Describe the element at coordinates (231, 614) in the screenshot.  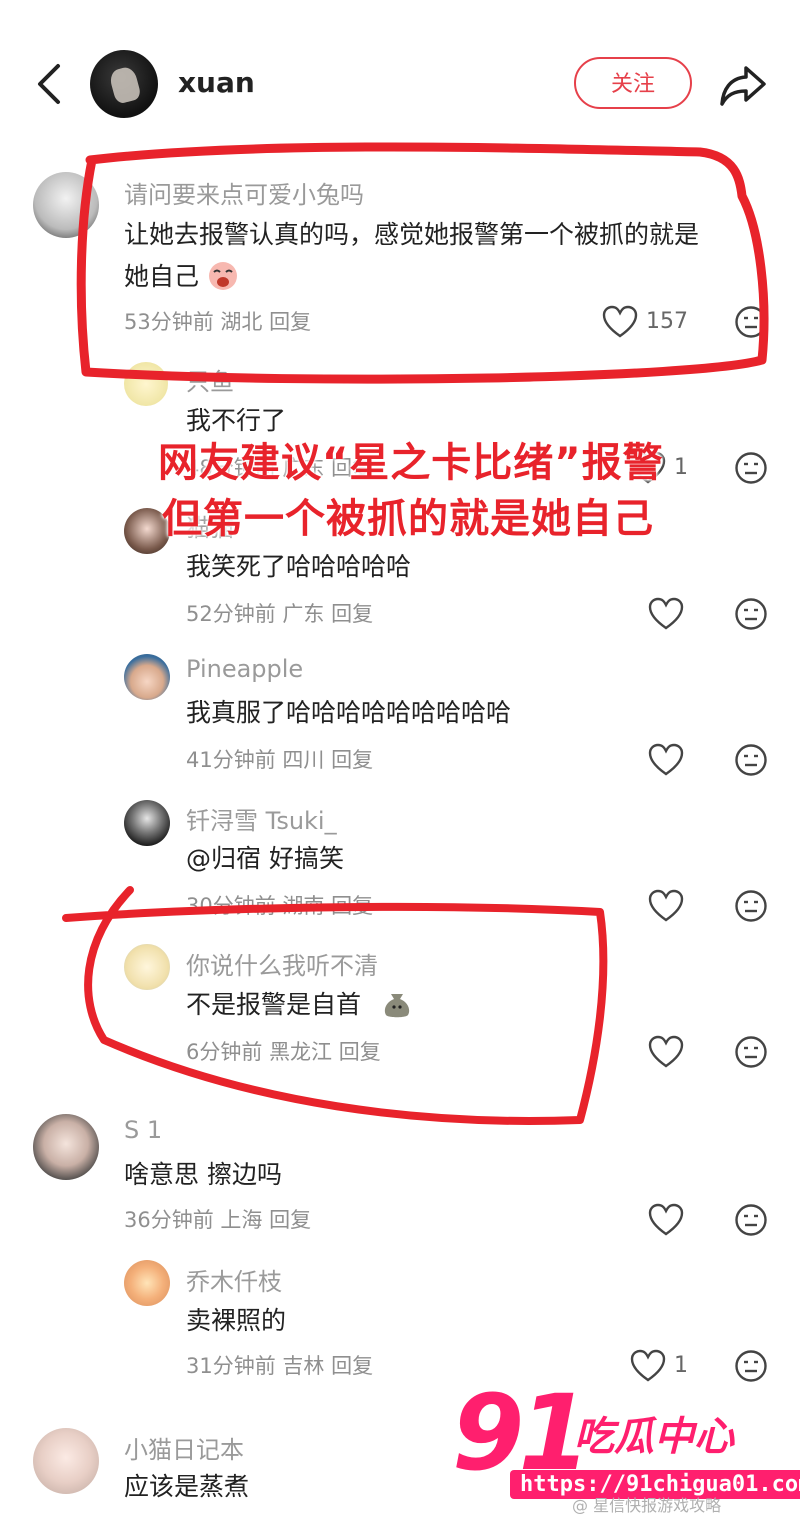
I see `comment-time: 52分钟前` at that location.